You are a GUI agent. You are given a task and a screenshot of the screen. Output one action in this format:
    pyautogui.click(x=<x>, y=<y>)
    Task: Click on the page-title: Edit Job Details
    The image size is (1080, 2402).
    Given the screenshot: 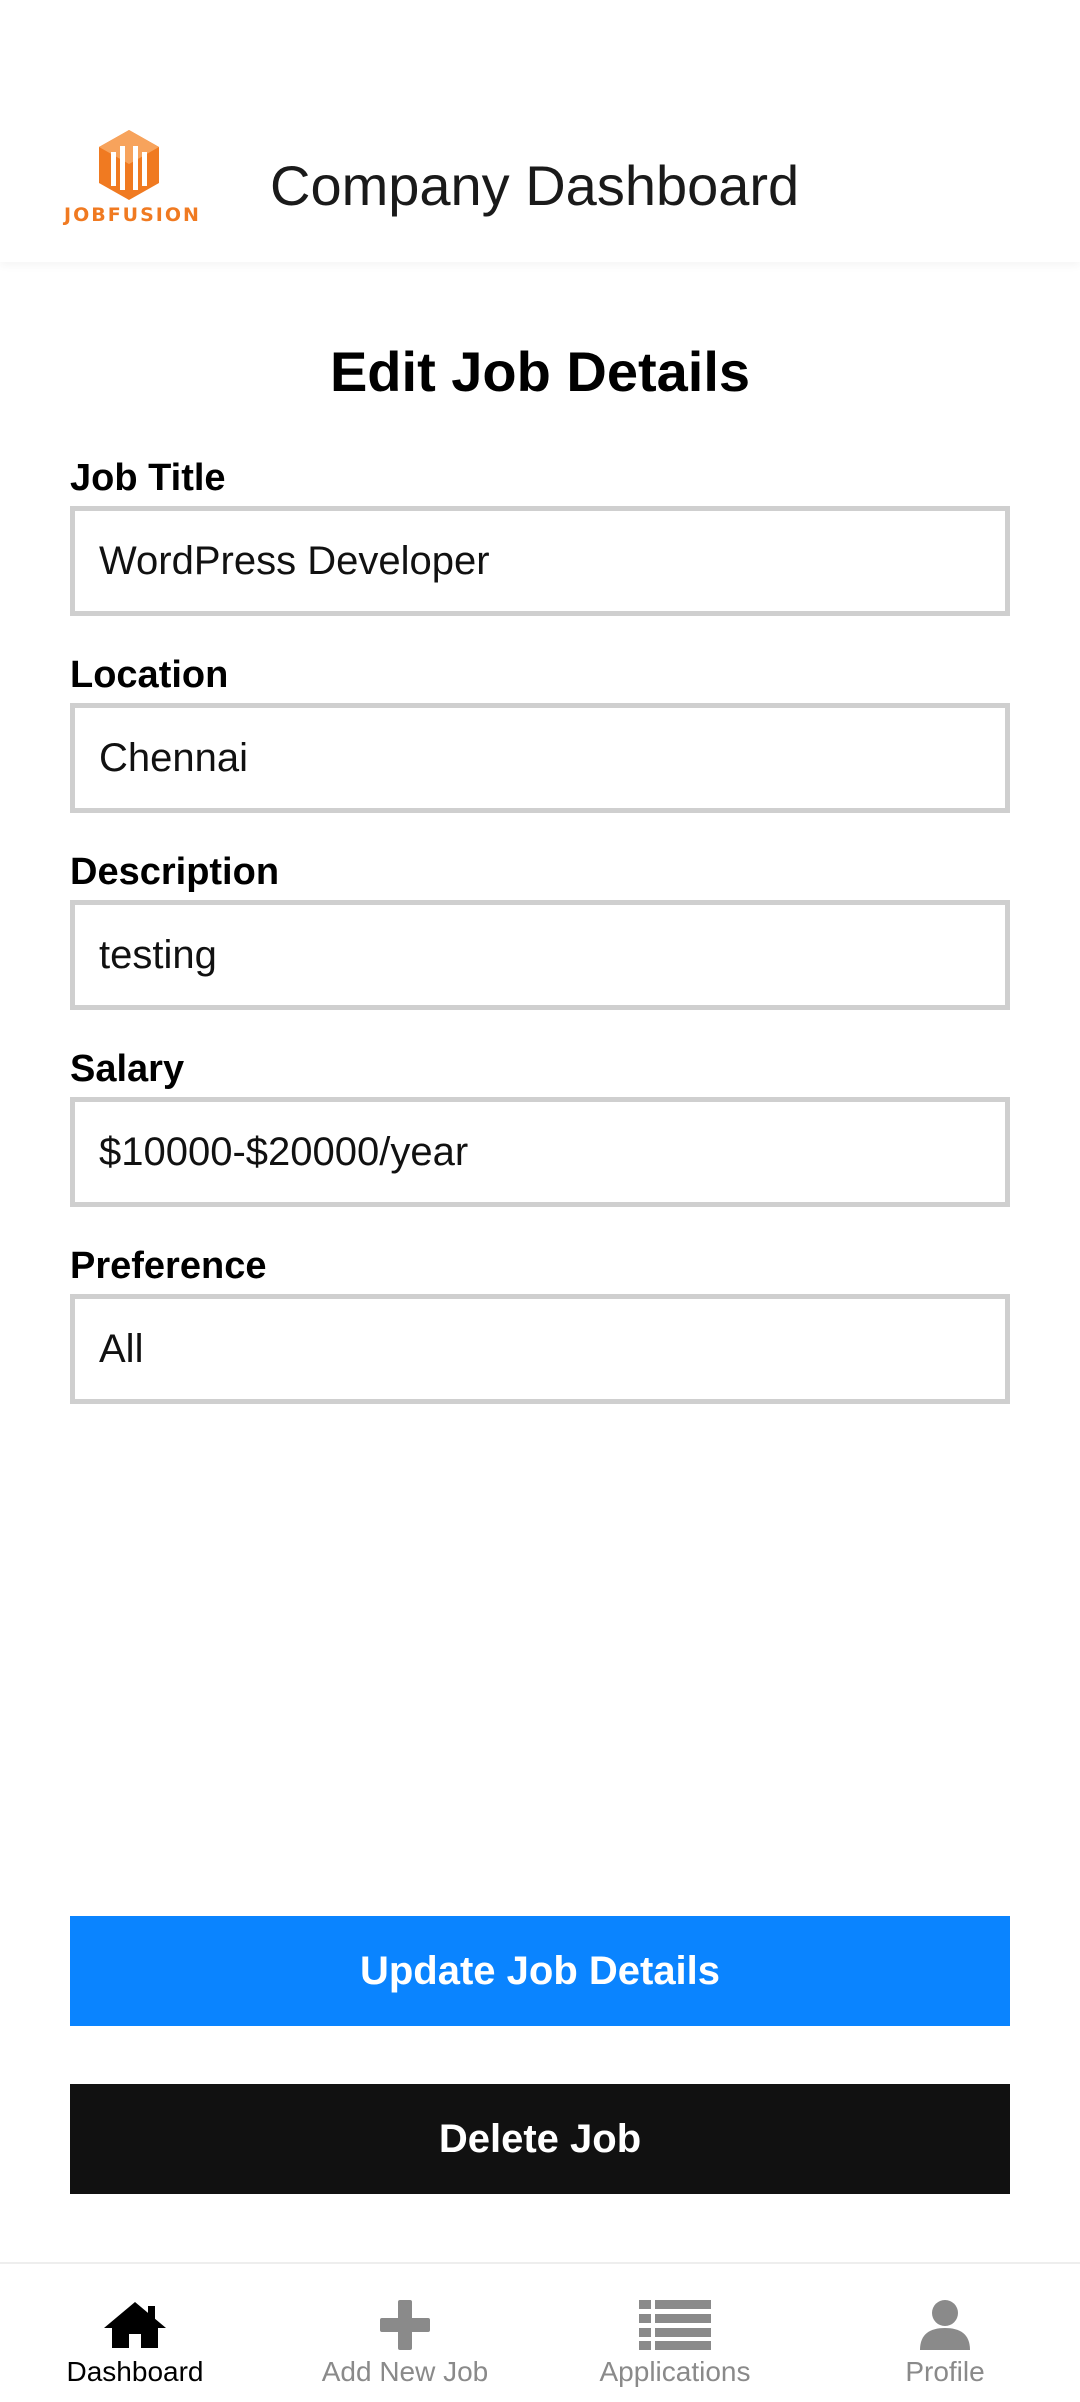 What is the action you would take?
    pyautogui.click(x=540, y=371)
    